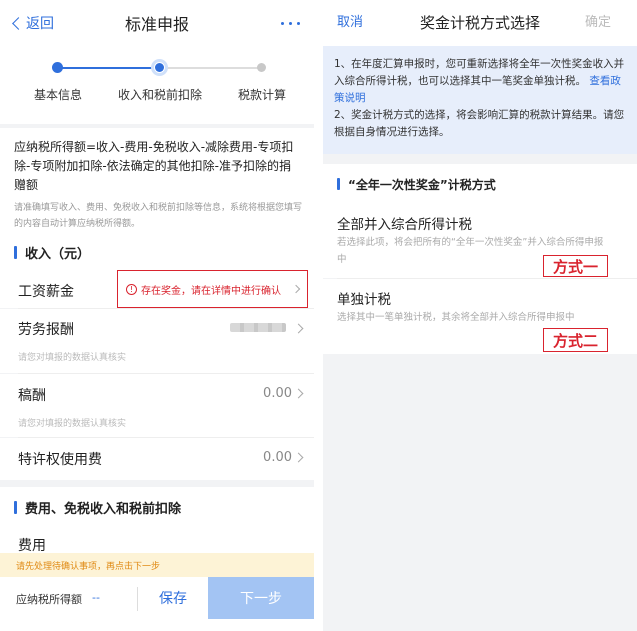  I want to click on income-section-header: 收入（元）, so click(157, 252).